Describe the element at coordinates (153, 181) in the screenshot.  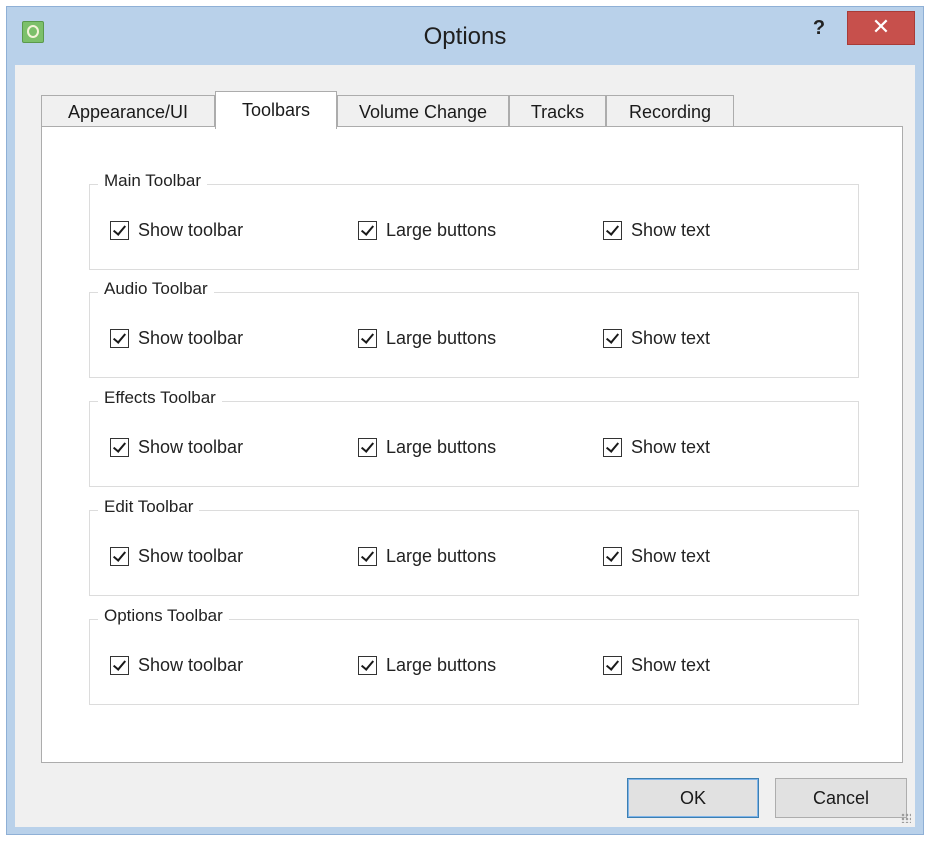
I see `group-title: Main Toolbar` at that location.